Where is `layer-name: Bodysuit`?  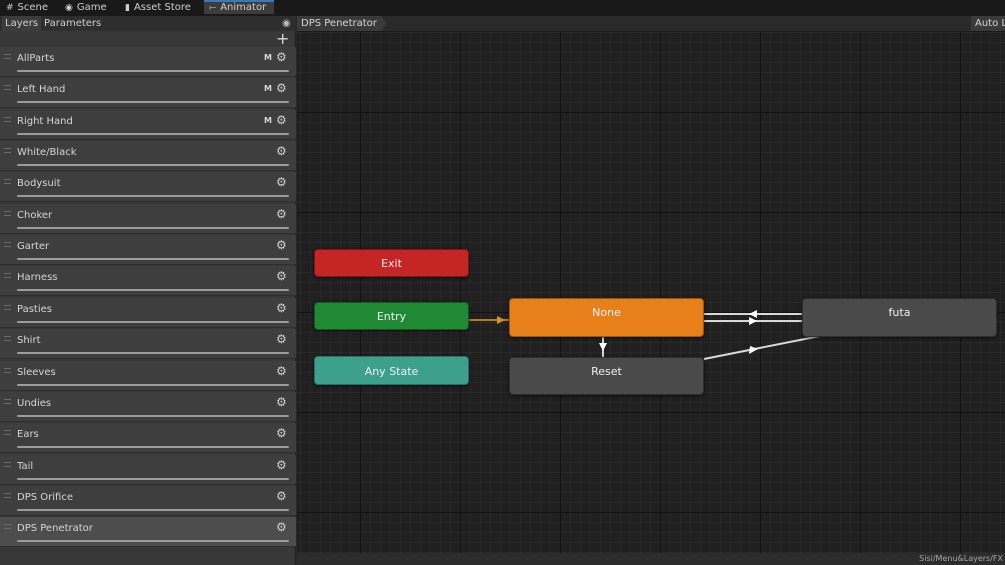
layer-name: Bodysuit is located at coordinates (39, 184).